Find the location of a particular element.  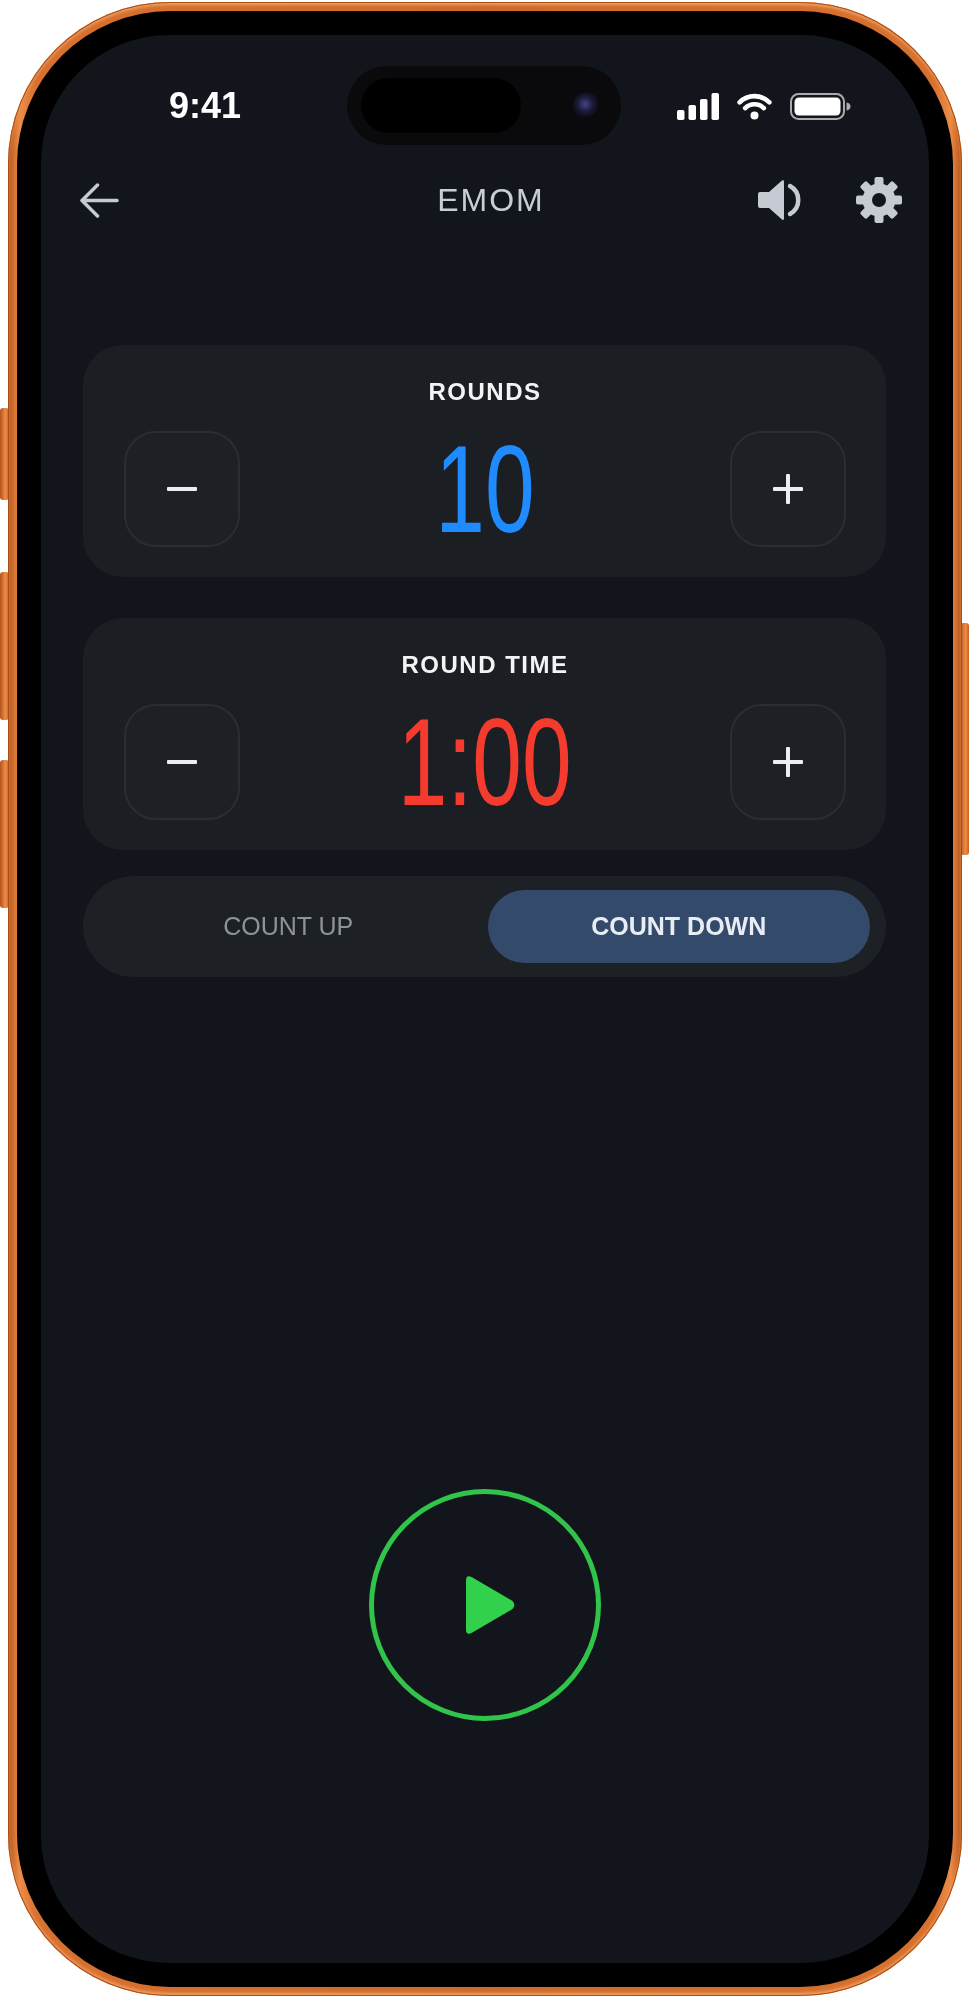

start-button is located at coordinates (484, 1605).